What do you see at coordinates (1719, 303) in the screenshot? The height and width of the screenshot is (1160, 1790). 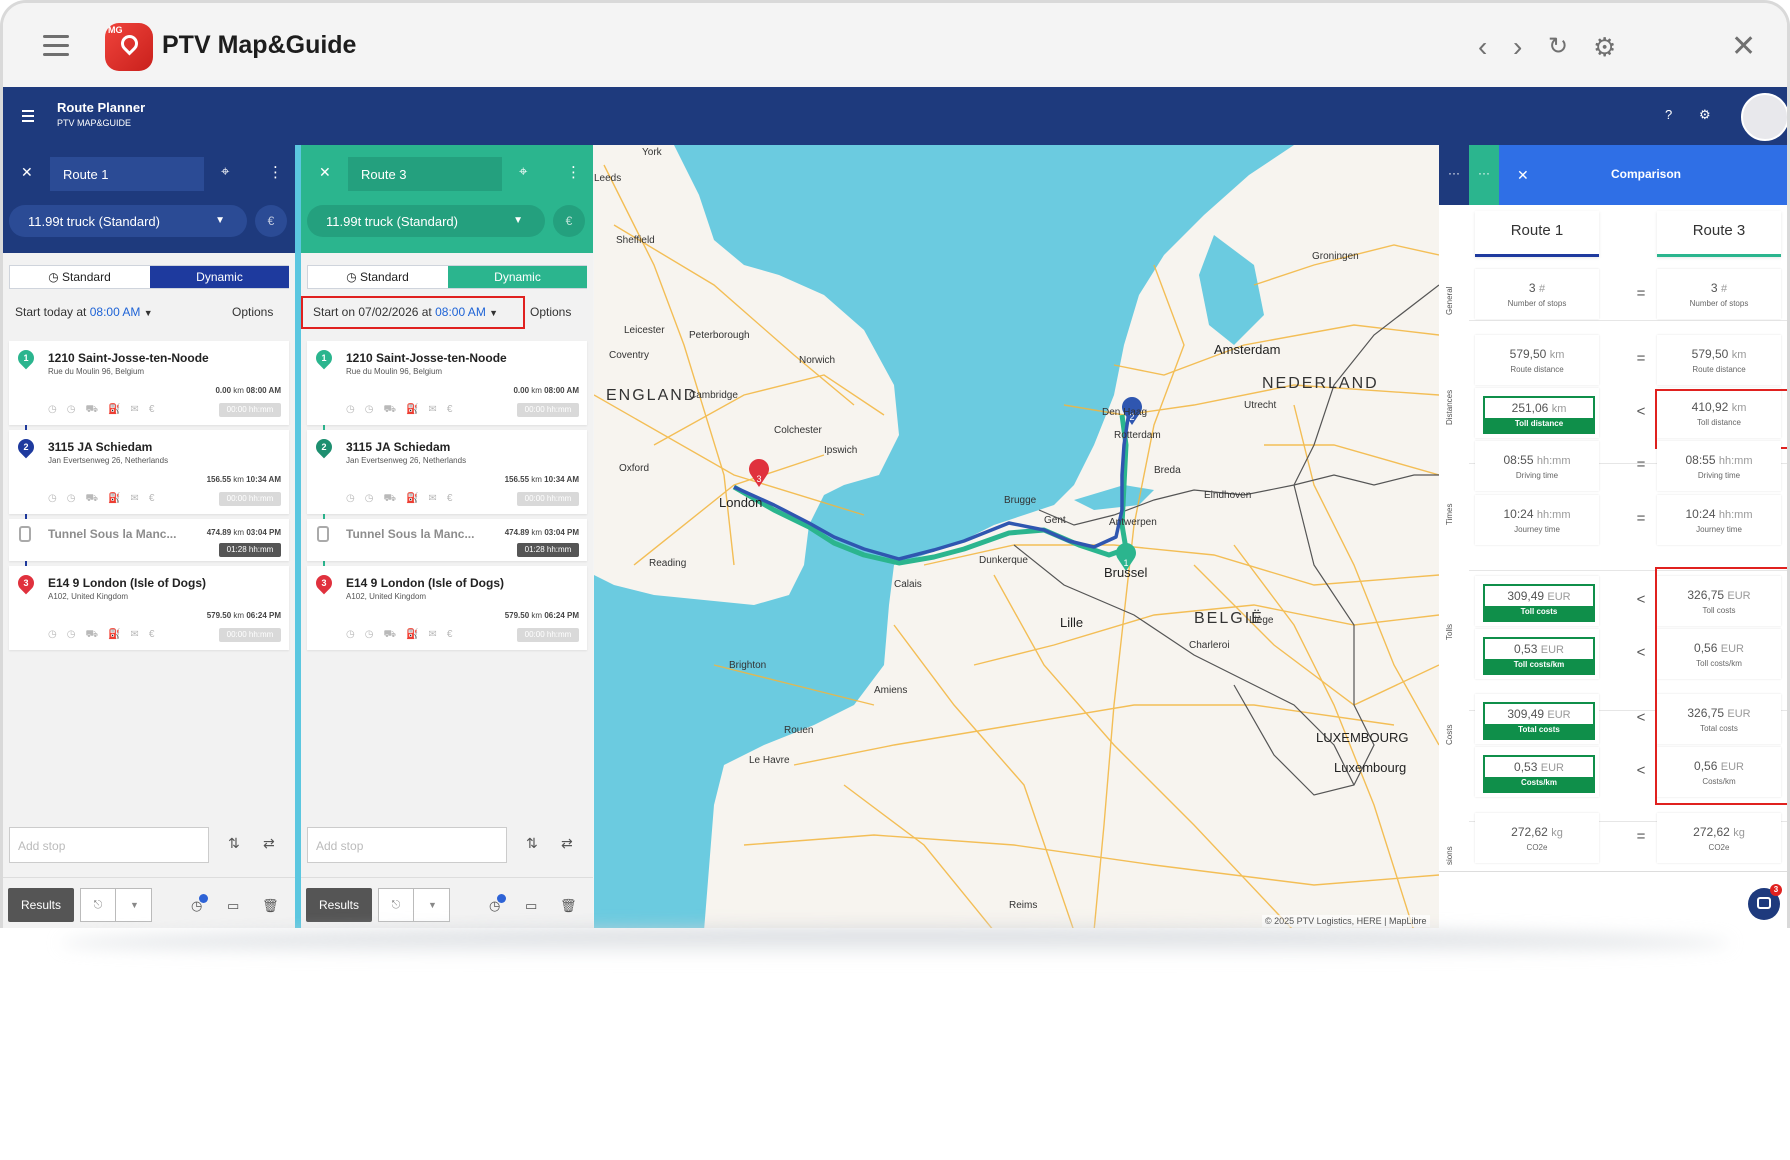 I see `metric-label: Number of stops` at bounding box center [1719, 303].